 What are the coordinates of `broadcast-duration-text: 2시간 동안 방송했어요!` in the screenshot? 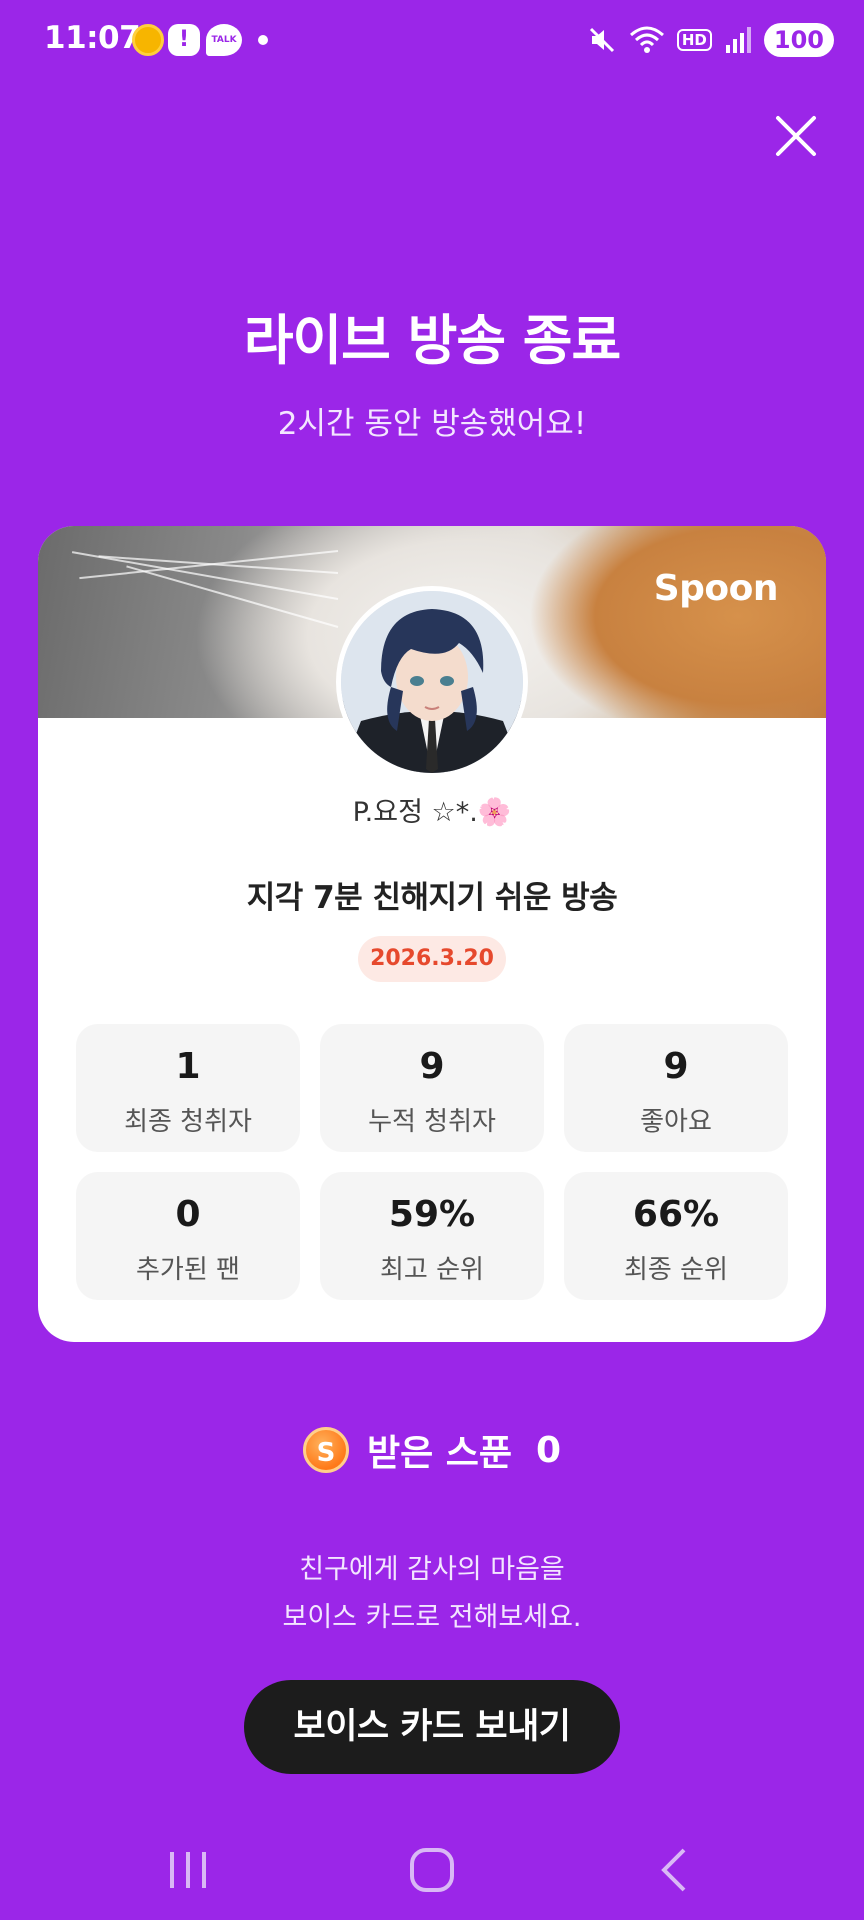 It's located at (432, 424).